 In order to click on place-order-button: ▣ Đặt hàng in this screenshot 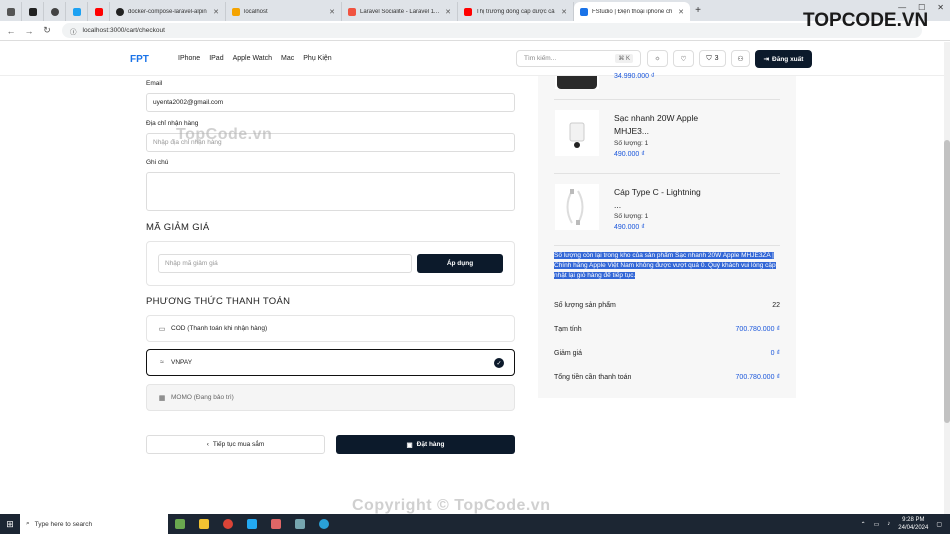, I will do `click(425, 444)`.